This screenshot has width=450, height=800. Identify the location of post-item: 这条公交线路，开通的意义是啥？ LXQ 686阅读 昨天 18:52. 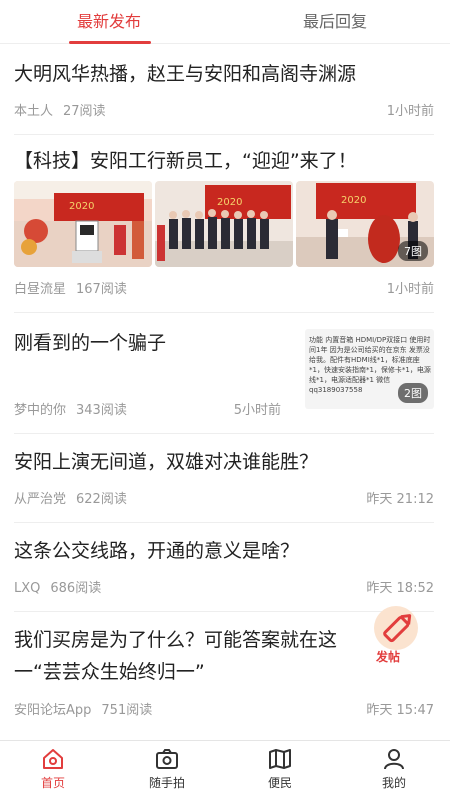
(224, 567).